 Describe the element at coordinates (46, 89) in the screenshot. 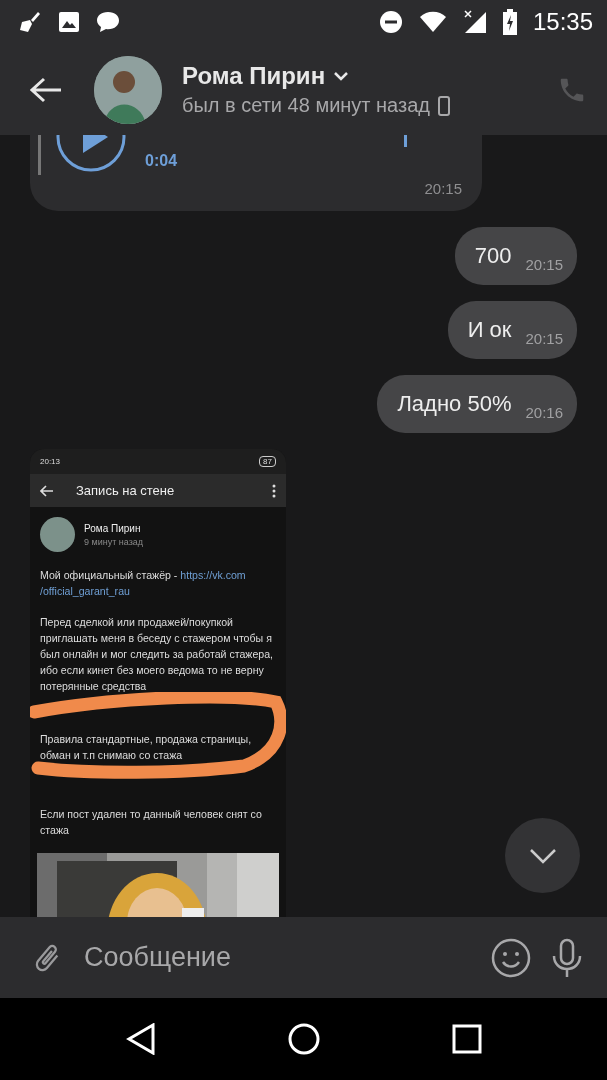

I see `back-button` at that location.